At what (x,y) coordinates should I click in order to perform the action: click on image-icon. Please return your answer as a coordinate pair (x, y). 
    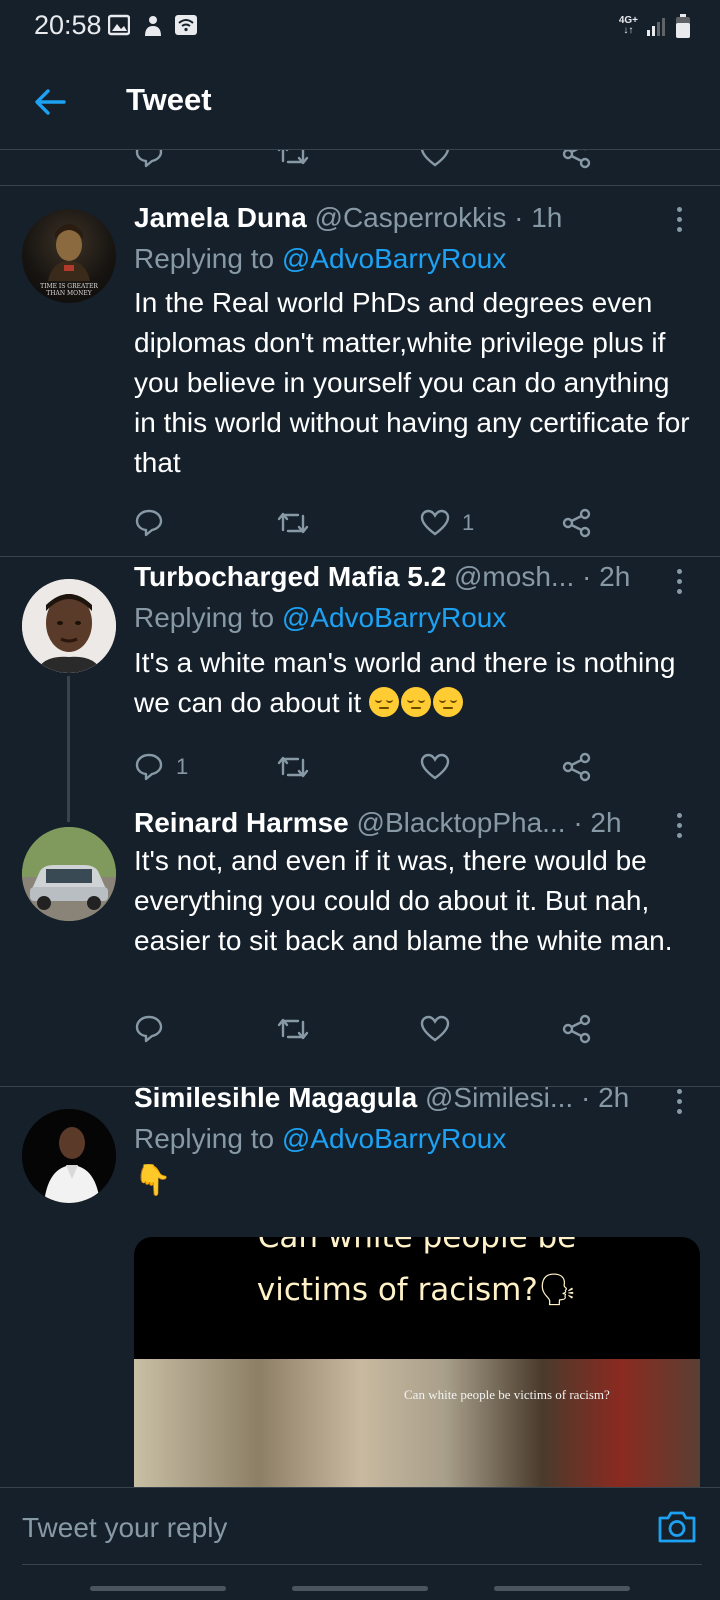
    Looking at the image, I should click on (119, 25).